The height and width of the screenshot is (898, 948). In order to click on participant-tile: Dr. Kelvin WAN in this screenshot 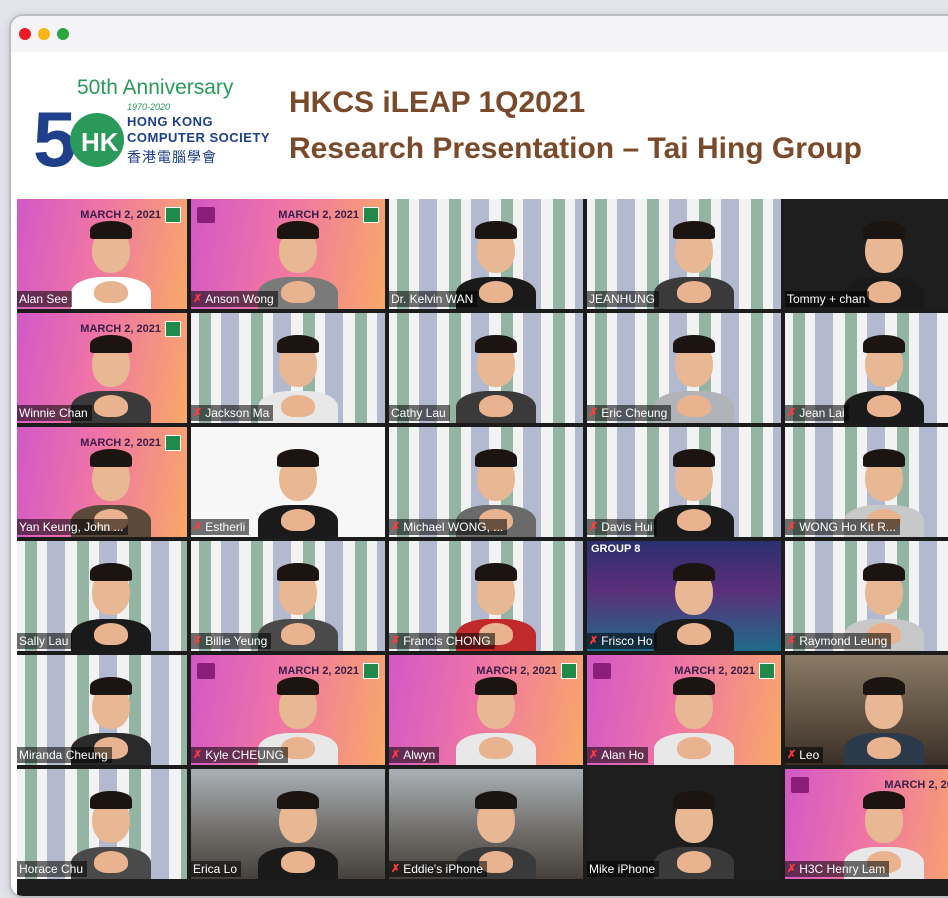, I will do `click(486, 254)`.